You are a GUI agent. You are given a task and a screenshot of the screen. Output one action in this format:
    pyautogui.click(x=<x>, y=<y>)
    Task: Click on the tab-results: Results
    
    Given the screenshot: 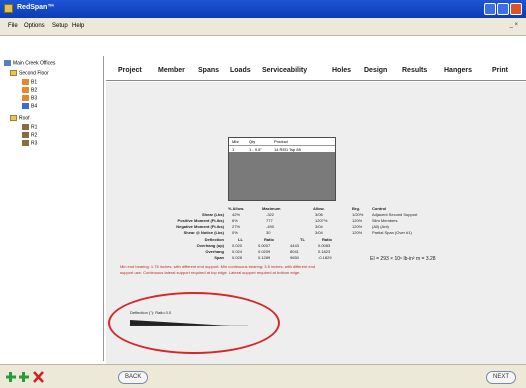 What is the action you would take?
    pyautogui.click(x=414, y=70)
    